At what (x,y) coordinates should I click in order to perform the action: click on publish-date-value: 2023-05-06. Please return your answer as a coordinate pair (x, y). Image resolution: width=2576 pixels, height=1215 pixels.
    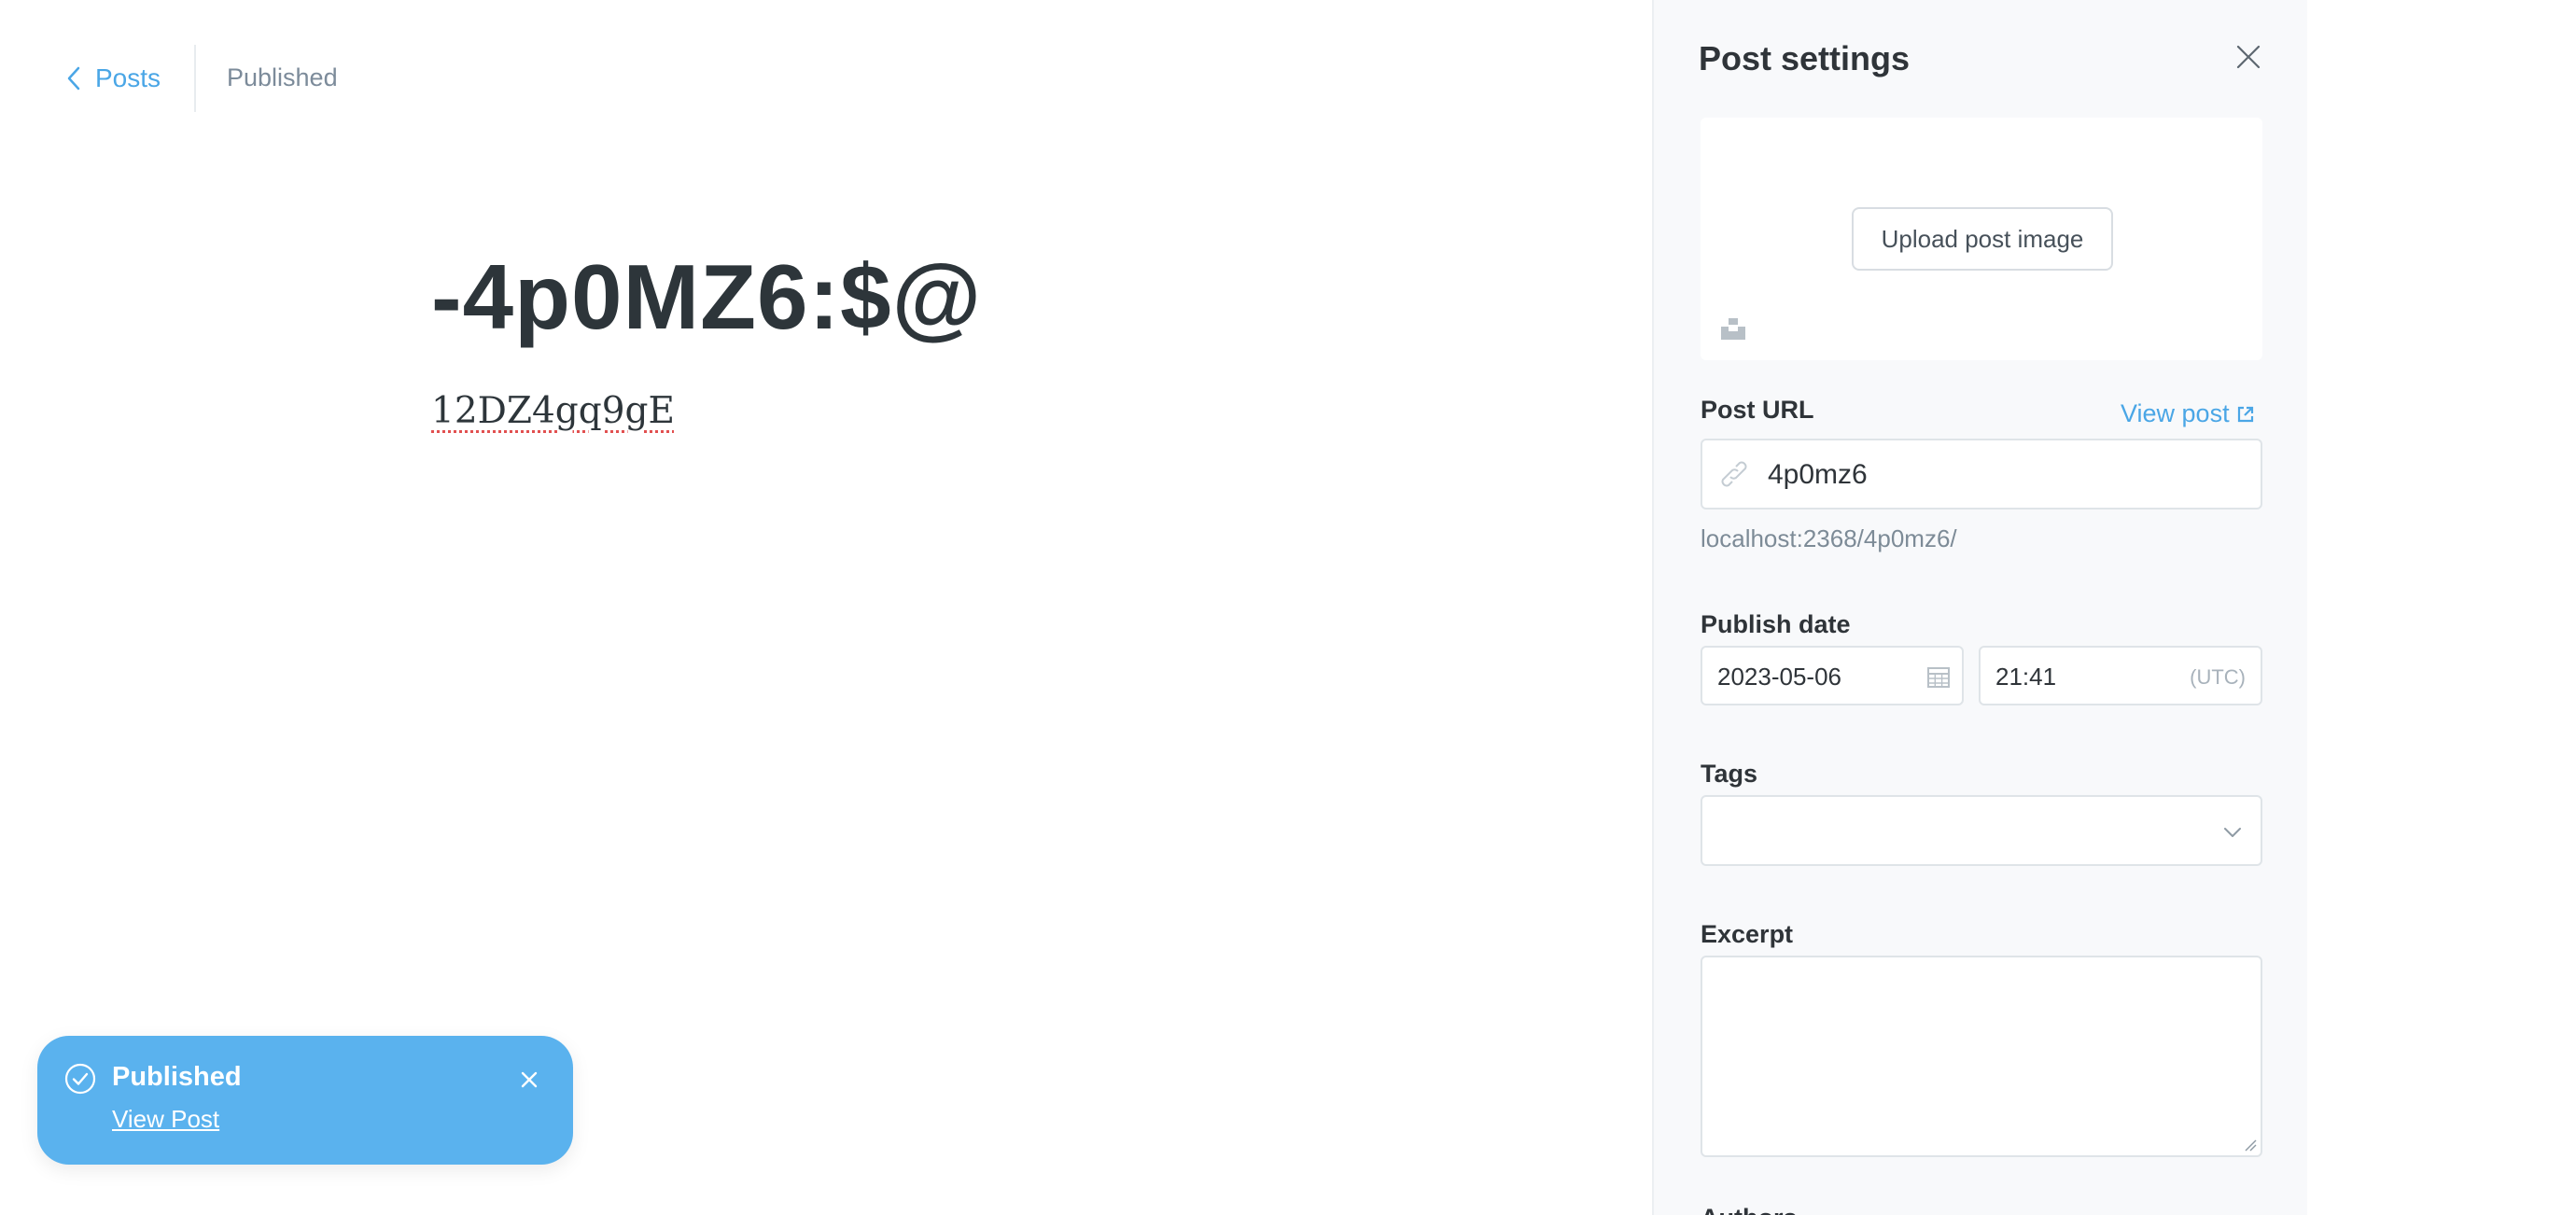
    Looking at the image, I should click on (1779, 677).